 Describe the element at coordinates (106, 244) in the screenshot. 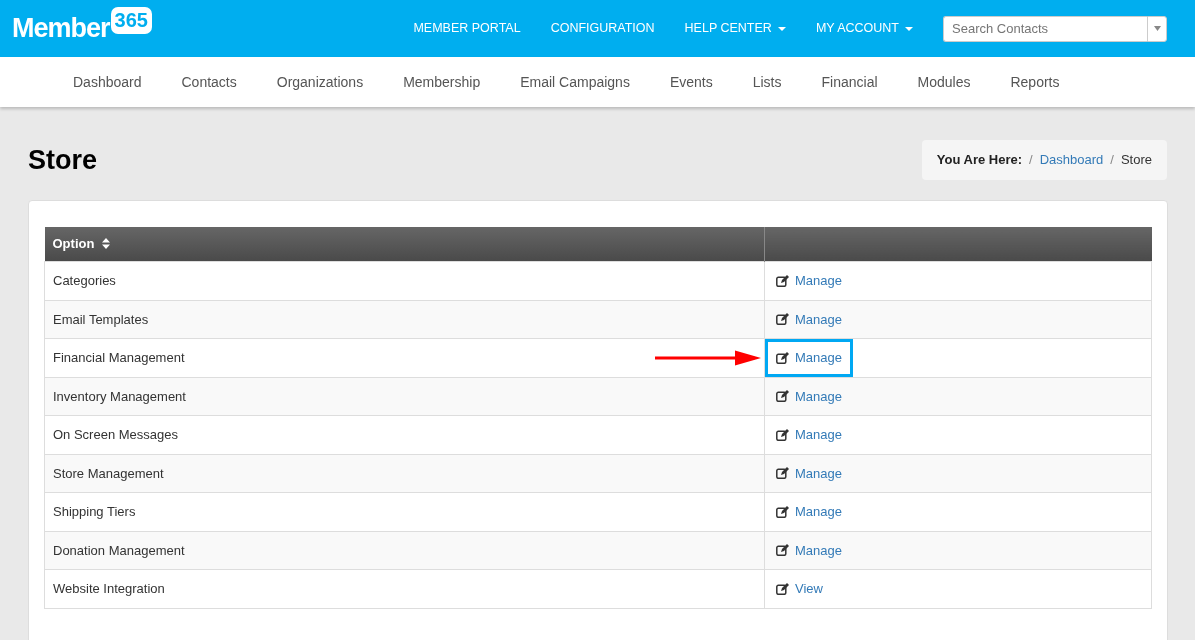

I see `sort-icon` at that location.